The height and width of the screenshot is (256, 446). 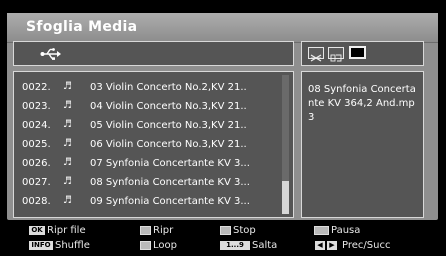 I want to click on list-item: 0023. ♬ 04 Violin Concerto No.3,KV 21.., so click(x=149, y=107).